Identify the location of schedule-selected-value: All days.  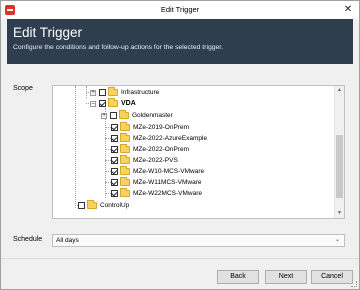
(67, 240).